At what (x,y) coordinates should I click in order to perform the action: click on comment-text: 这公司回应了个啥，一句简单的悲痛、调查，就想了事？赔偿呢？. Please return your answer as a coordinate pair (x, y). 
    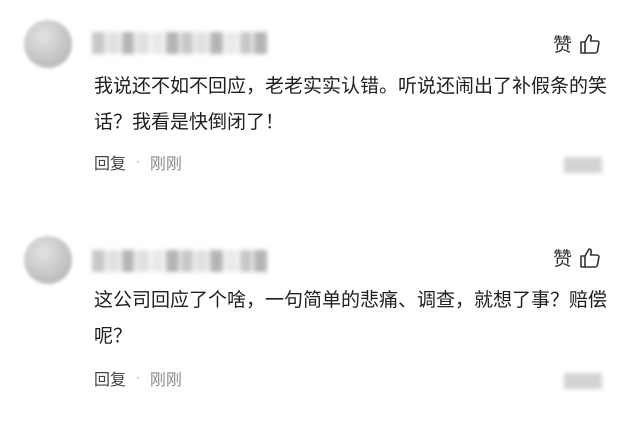
    Looking at the image, I should click on (351, 318).